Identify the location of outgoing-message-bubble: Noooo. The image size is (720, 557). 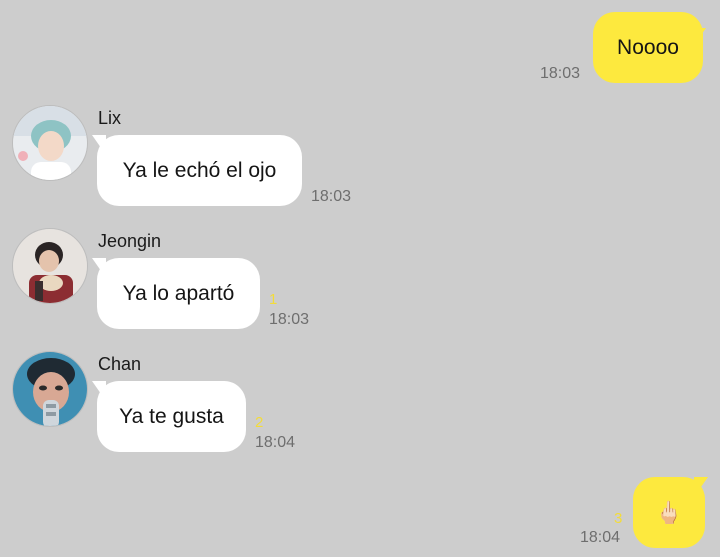
(648, 47).